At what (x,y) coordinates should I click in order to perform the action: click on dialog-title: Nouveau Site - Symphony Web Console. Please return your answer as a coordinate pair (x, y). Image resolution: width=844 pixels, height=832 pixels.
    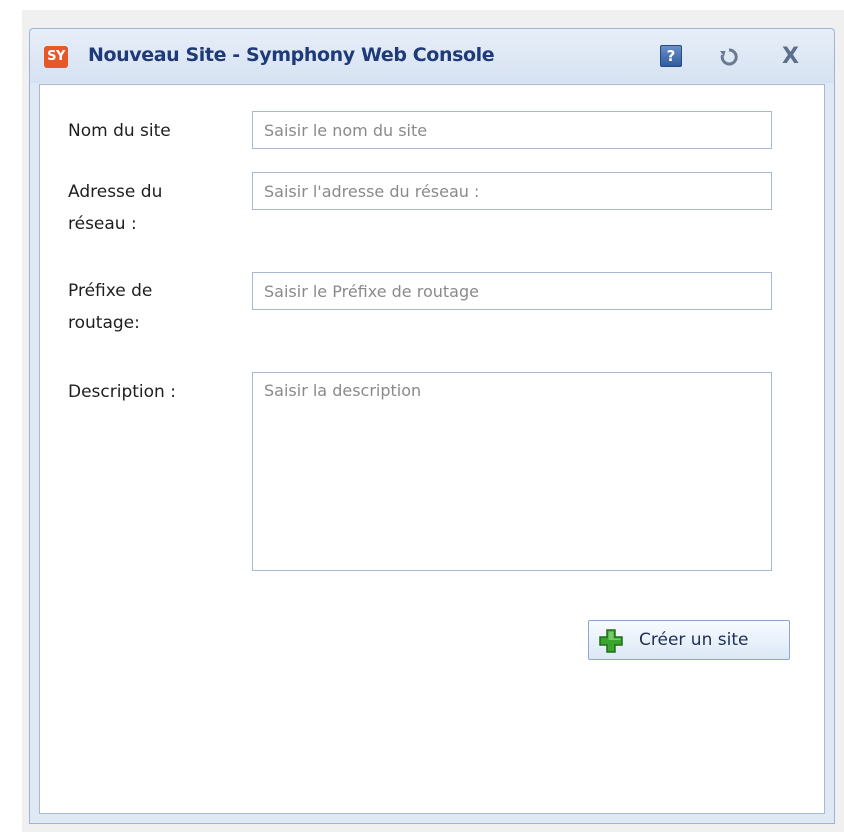
    Looking at the image, I should click on (291, 55).